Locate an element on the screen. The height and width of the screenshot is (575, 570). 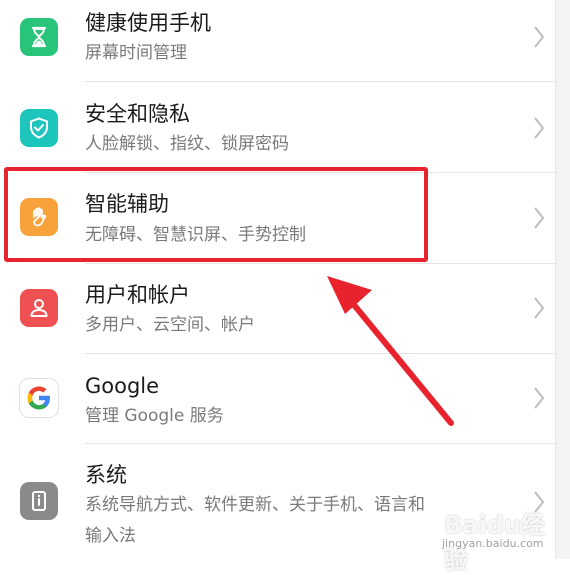
hourglass-icon is located at coordinates (39, 37).